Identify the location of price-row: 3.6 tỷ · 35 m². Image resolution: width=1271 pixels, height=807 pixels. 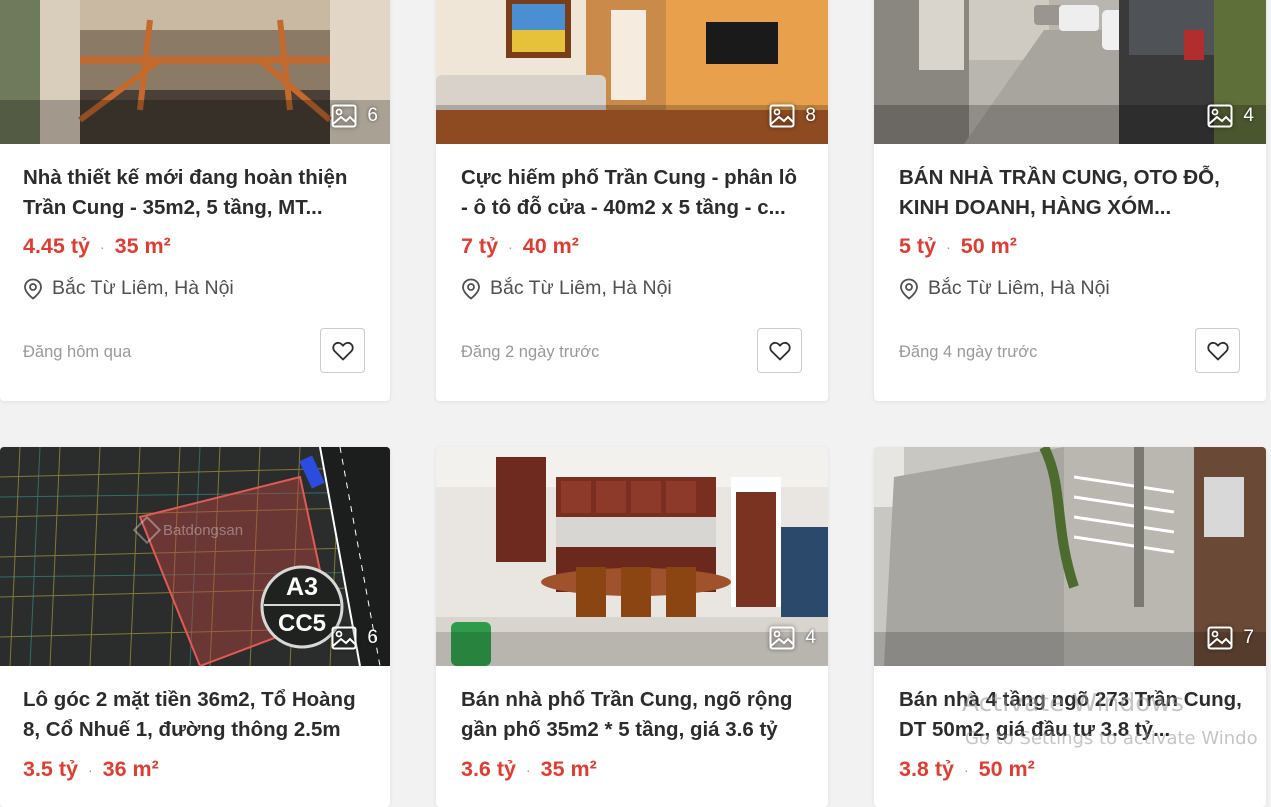
(529, 769).